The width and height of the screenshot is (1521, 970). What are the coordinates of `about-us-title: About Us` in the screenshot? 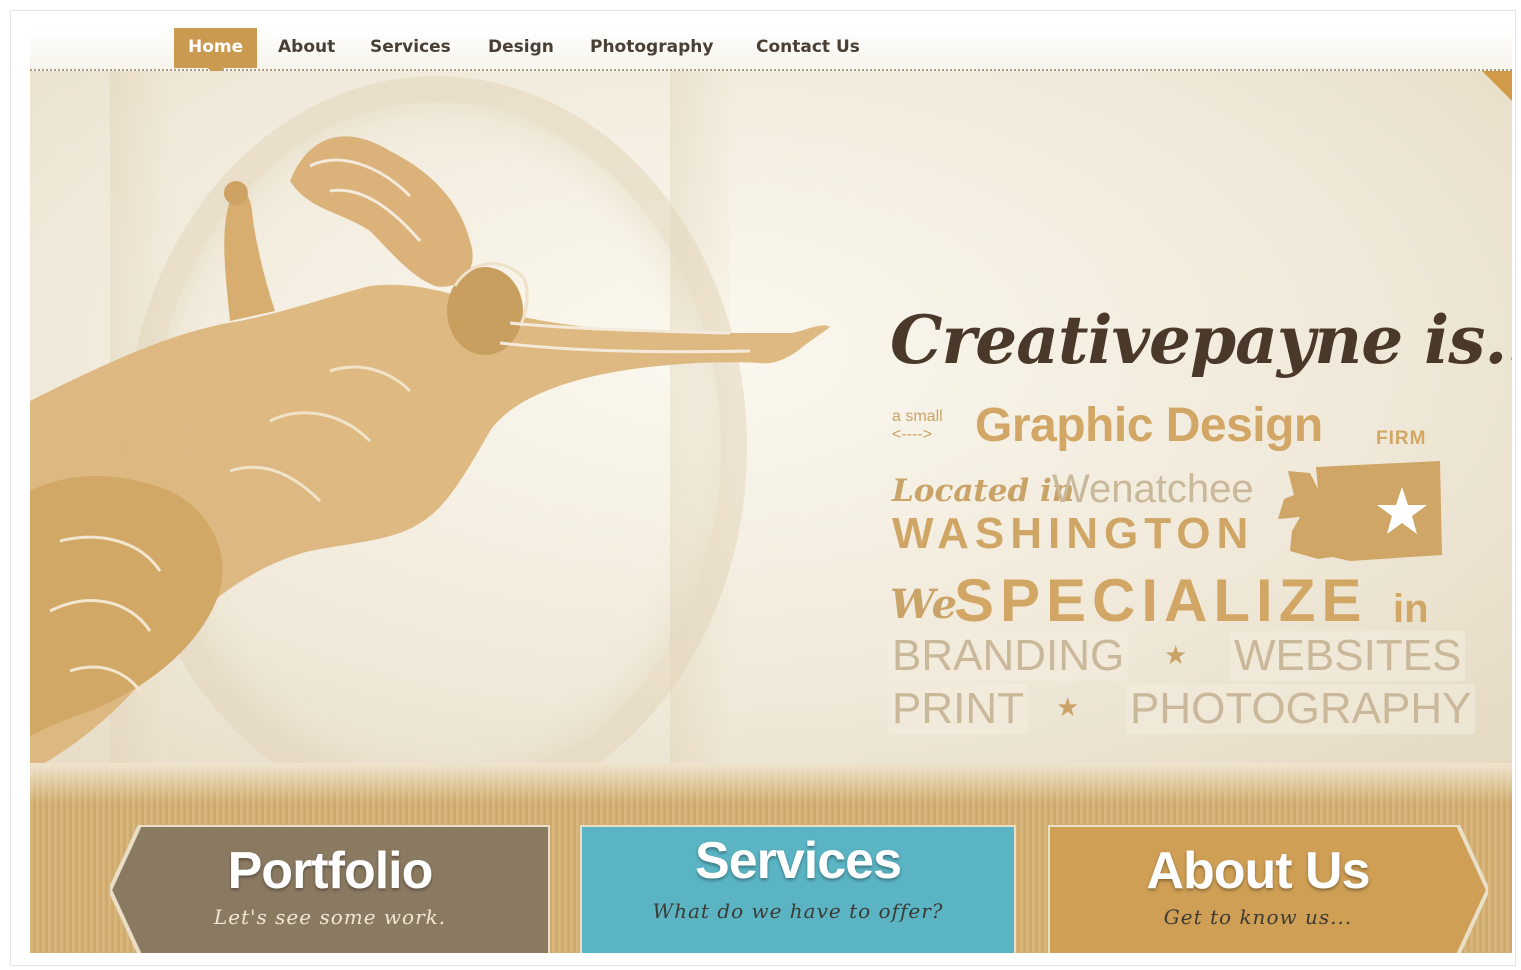 It's located at (1258, 871).